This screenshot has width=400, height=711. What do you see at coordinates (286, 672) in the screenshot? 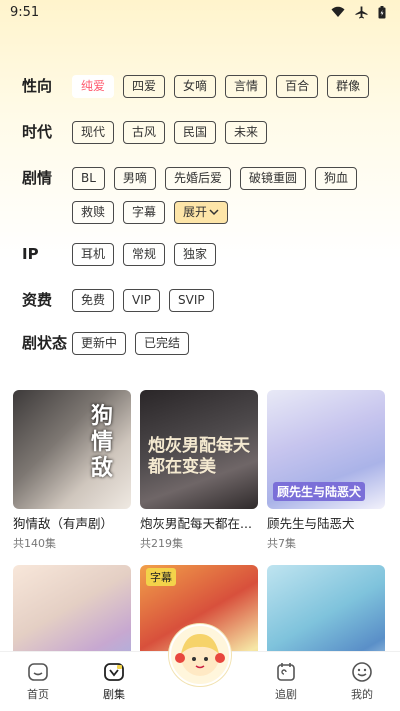
I see `calendar-icon` at bounding box center [286, 672].